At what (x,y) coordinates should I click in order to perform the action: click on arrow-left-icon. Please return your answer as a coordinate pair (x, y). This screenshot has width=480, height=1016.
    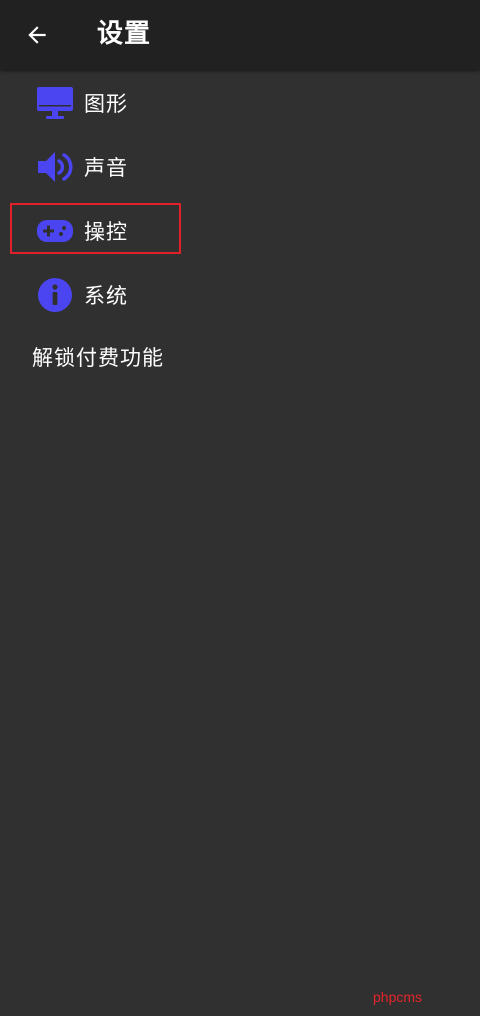
    Looking at the image, I should click on (37, 35).